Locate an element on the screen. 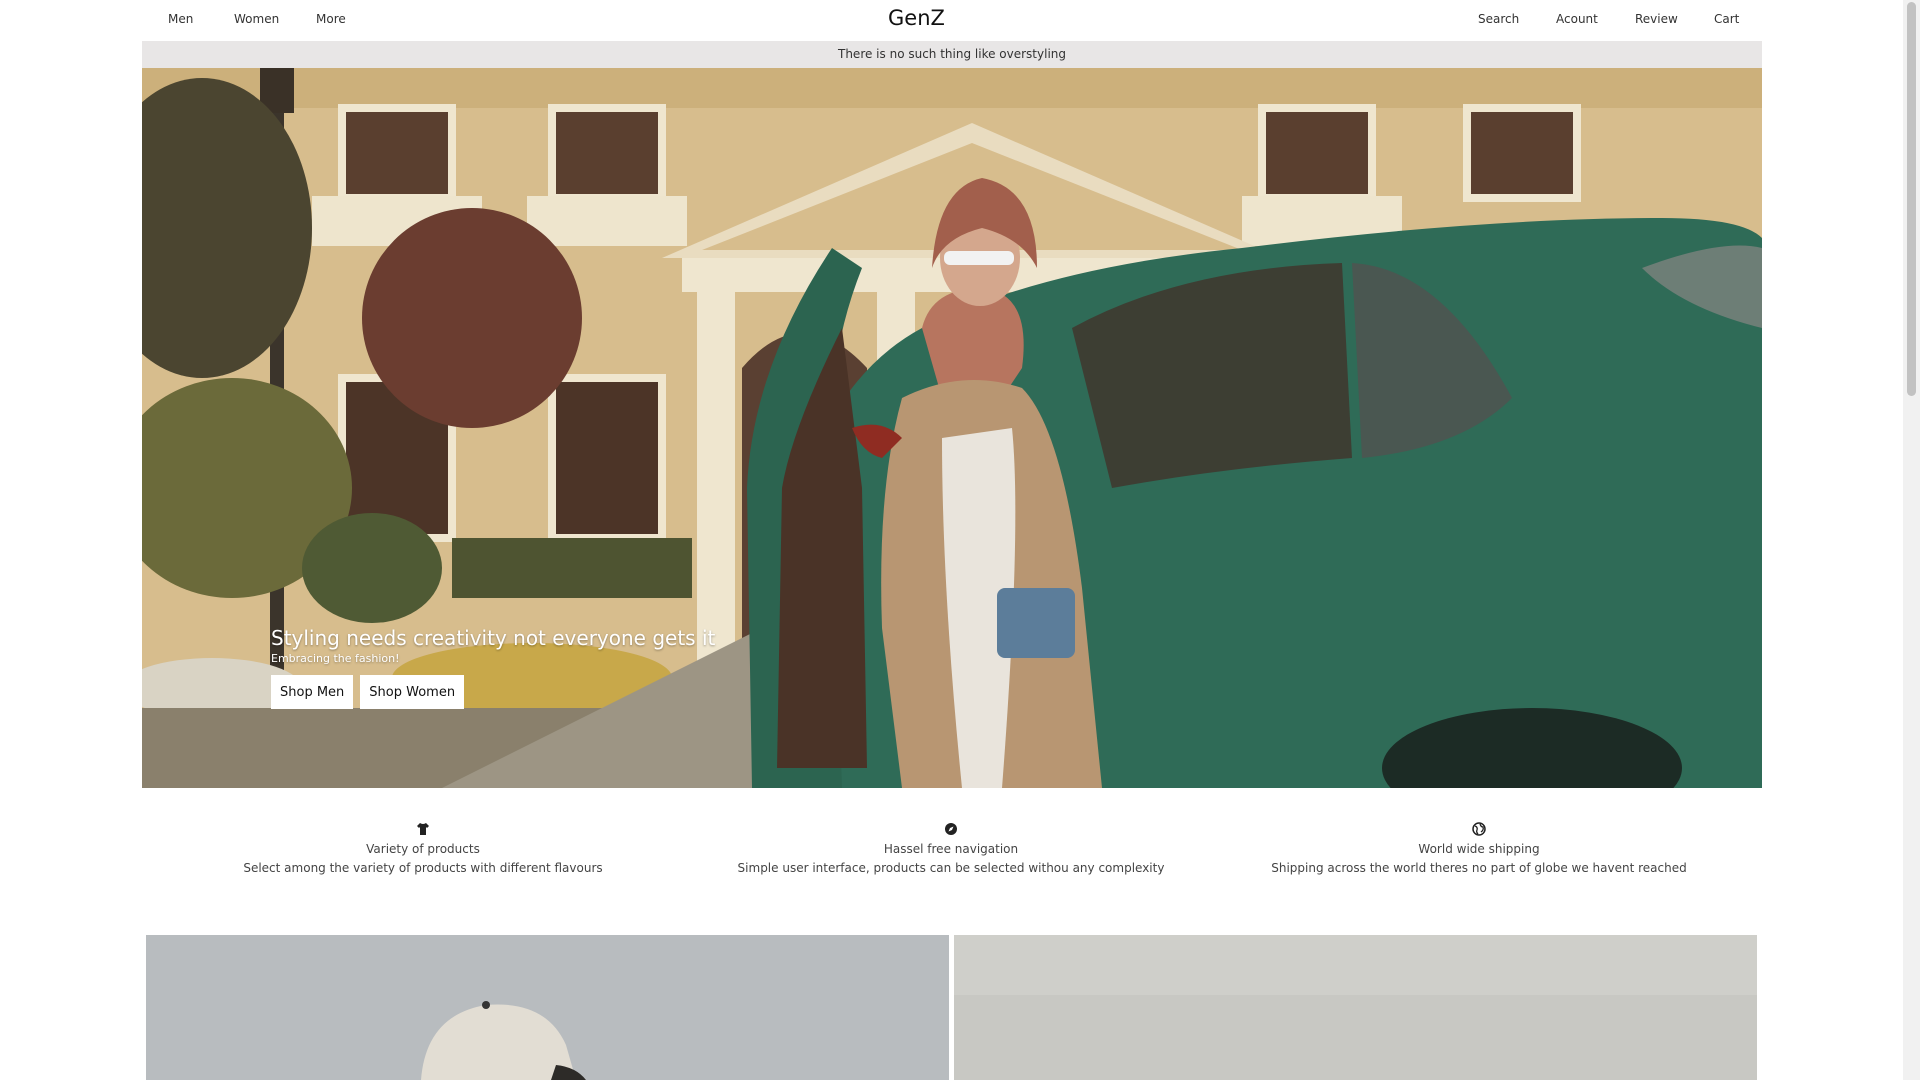 The width and height of the screenshot is (1920, 1080). feature-title: Variety of products is located at coordinates (423, 849).